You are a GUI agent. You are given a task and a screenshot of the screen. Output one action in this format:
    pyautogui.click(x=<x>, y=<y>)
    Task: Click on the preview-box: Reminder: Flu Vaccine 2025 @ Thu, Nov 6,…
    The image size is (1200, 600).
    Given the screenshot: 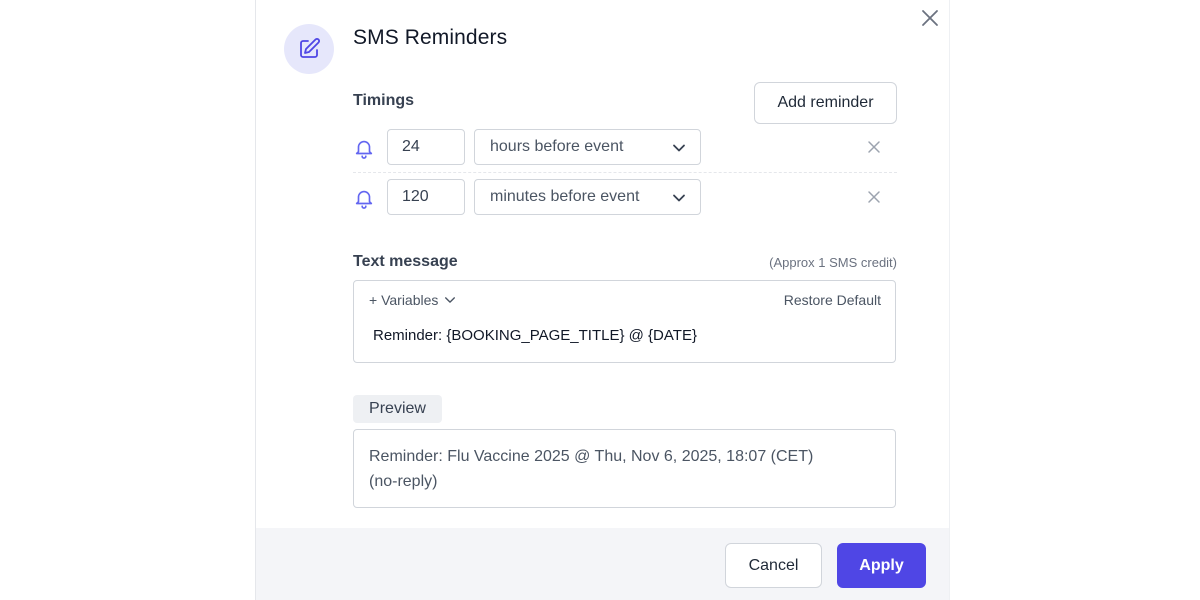 What is the action you would take?
    pyautogui.click(x=624, y=468)
    